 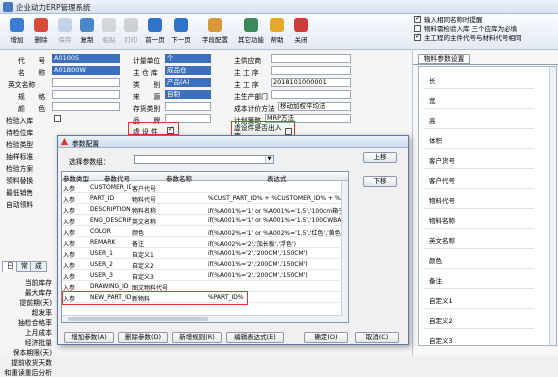 I want to click on code-label: 代 号, so click(x=32, y=61).